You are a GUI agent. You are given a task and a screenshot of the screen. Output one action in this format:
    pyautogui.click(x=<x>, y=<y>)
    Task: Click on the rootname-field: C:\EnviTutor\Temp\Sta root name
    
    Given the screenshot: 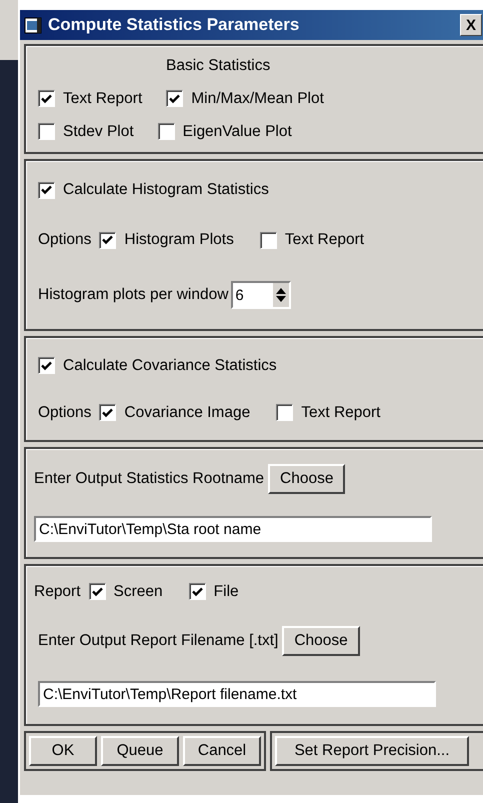 What is the action you would take?
    pyautogui.click(x=233, y=529)
    